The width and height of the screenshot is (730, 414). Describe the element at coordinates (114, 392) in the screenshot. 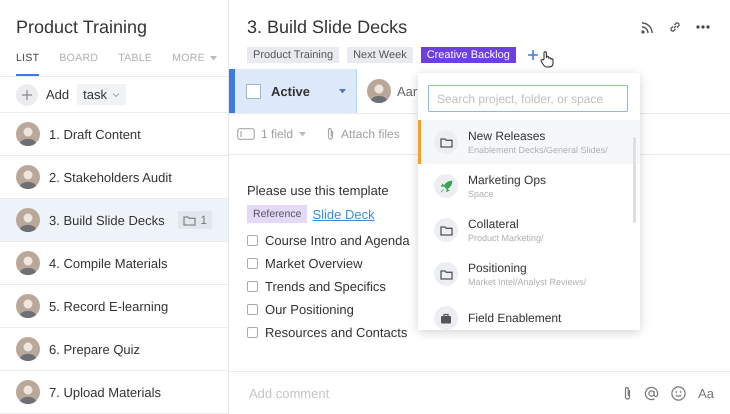

I see `task-row: 7. Upload Materials` at that location.